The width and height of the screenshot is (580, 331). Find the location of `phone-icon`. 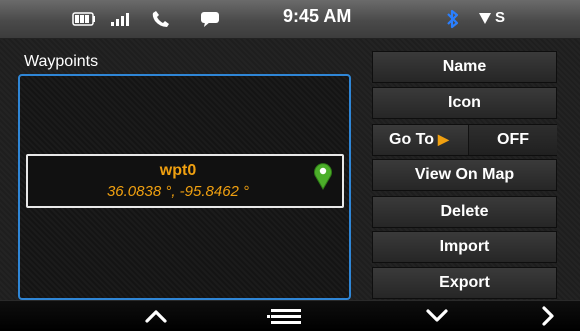

phone-icon is located at coordinates (161, 19).